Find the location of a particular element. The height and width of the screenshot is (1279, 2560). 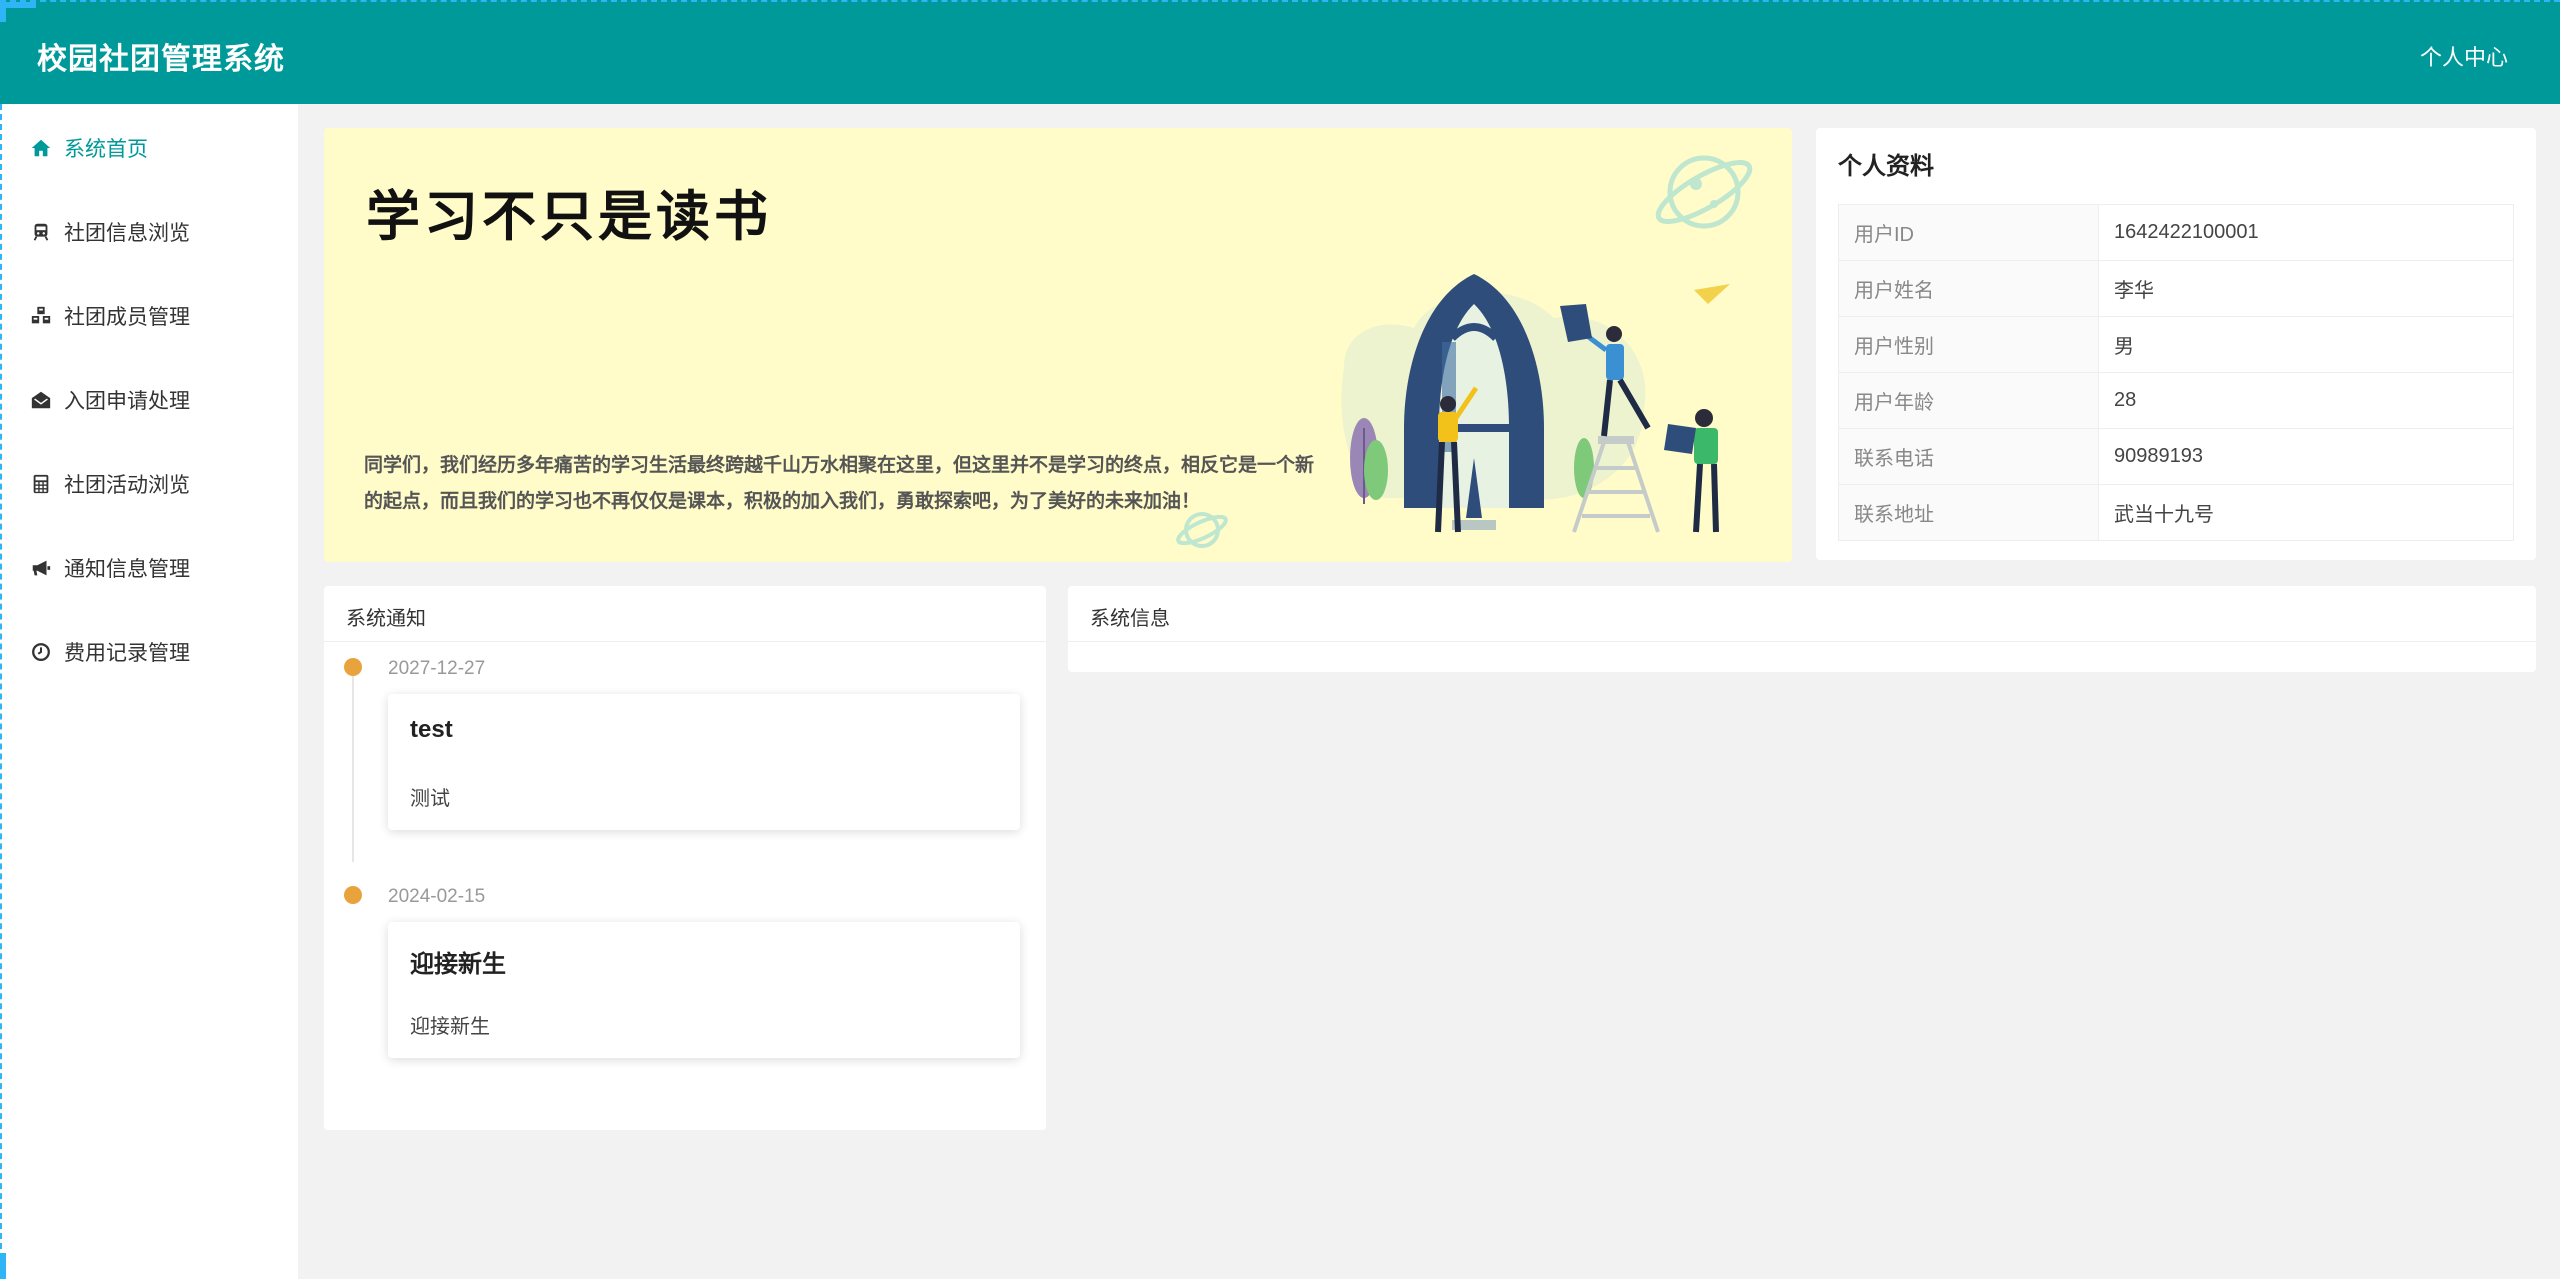

home-icon is located at coordinates (41, 148).